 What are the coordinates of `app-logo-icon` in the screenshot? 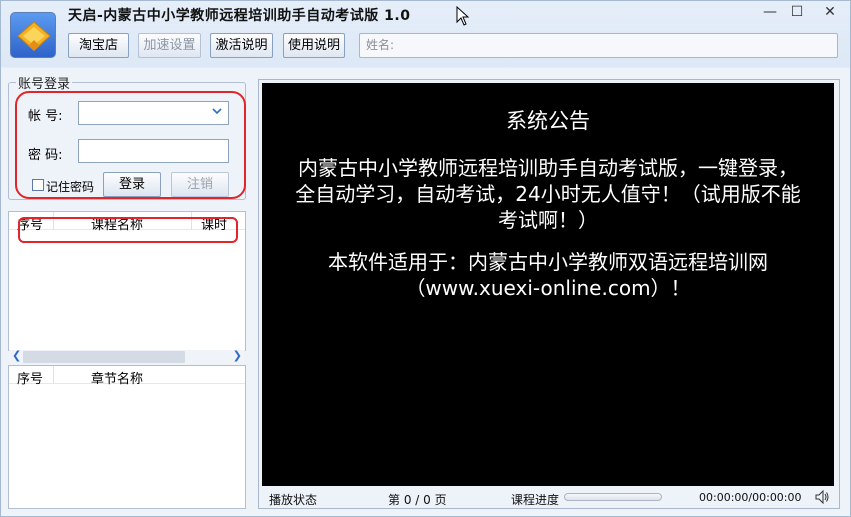 It's located at (33, 35).